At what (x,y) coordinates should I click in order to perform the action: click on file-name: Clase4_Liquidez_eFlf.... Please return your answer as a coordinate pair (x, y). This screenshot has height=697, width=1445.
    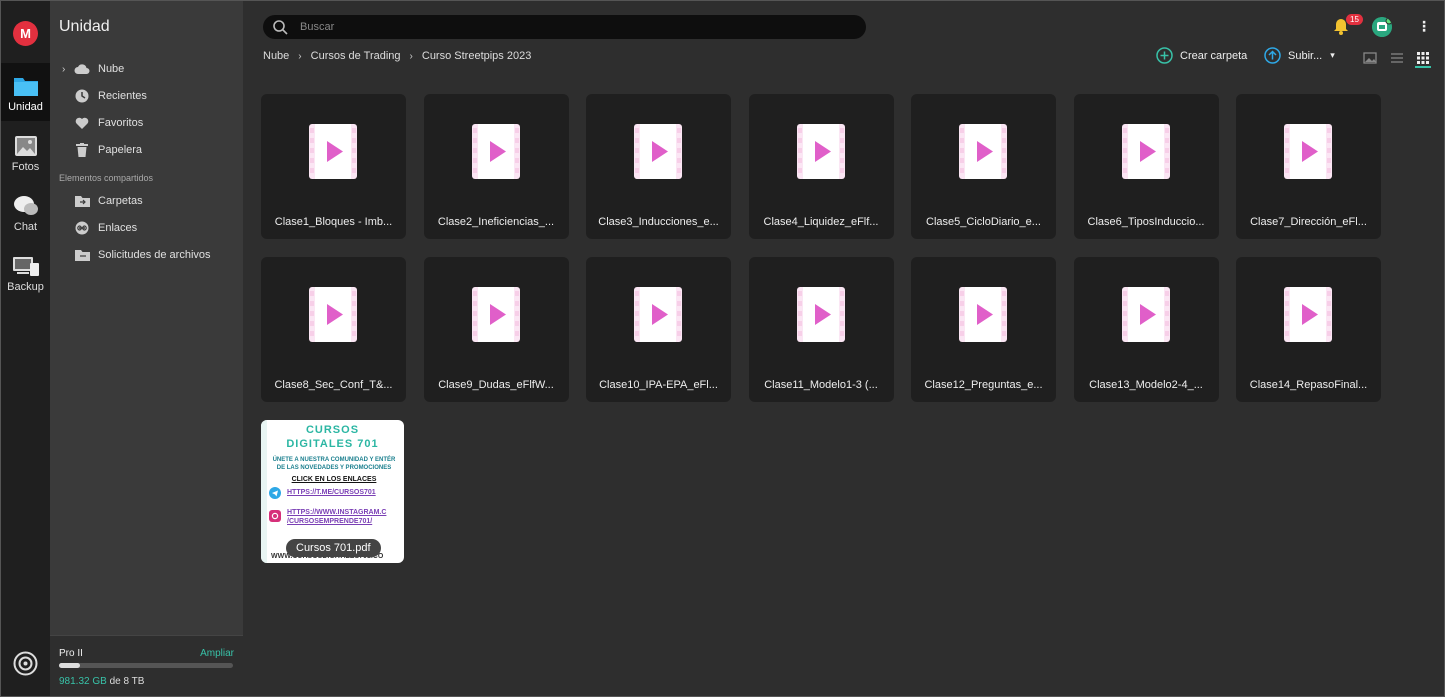
    Looking at the image, I should click on (821, 222).